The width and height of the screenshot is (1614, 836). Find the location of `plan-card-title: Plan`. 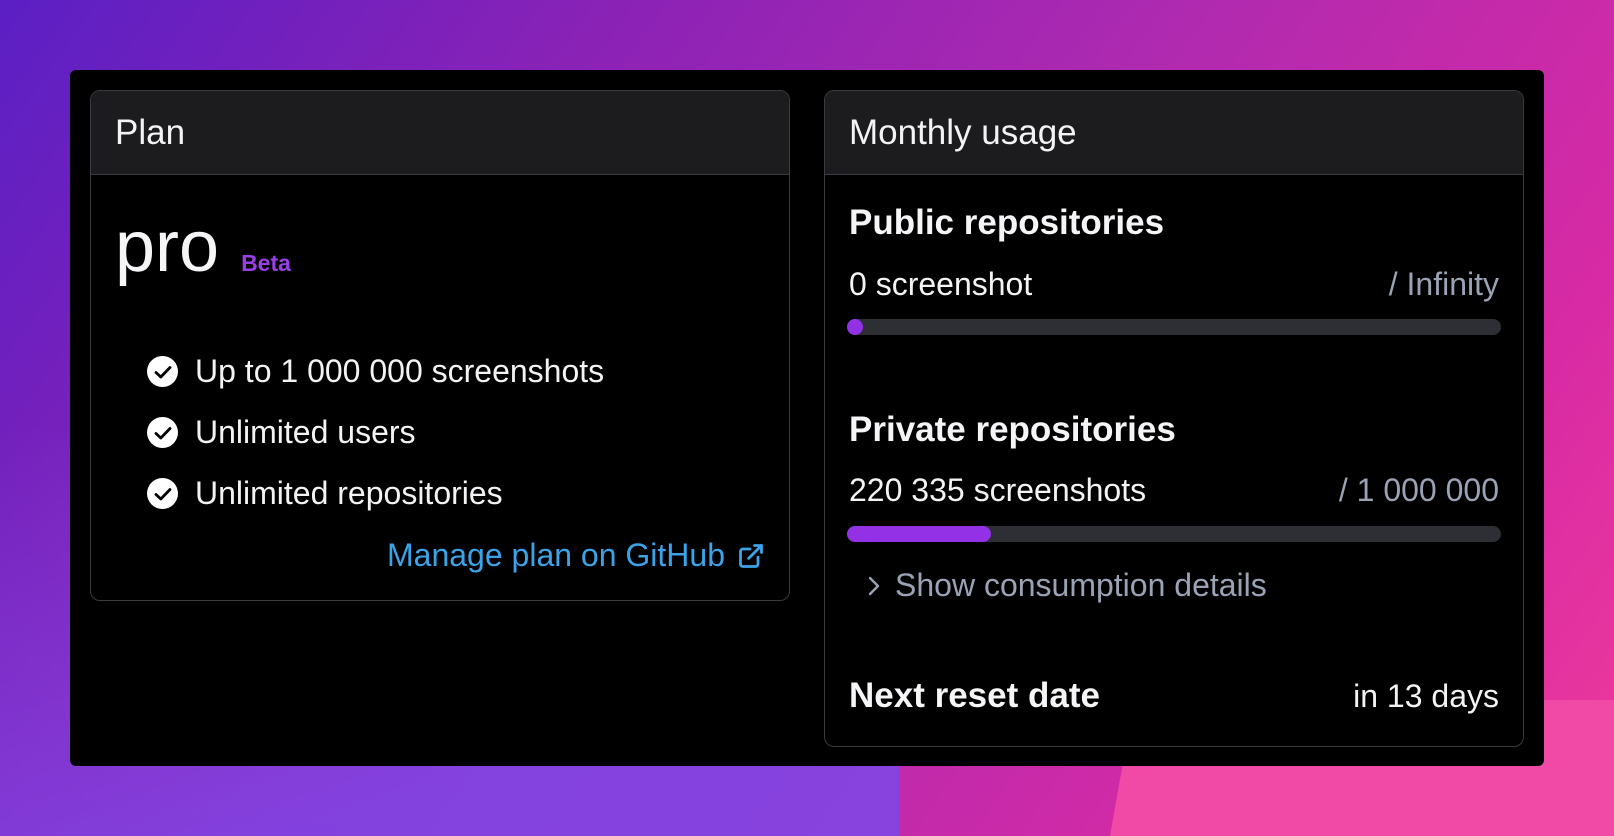

plan-card-title: Plan is located at coordinates (150, 132).